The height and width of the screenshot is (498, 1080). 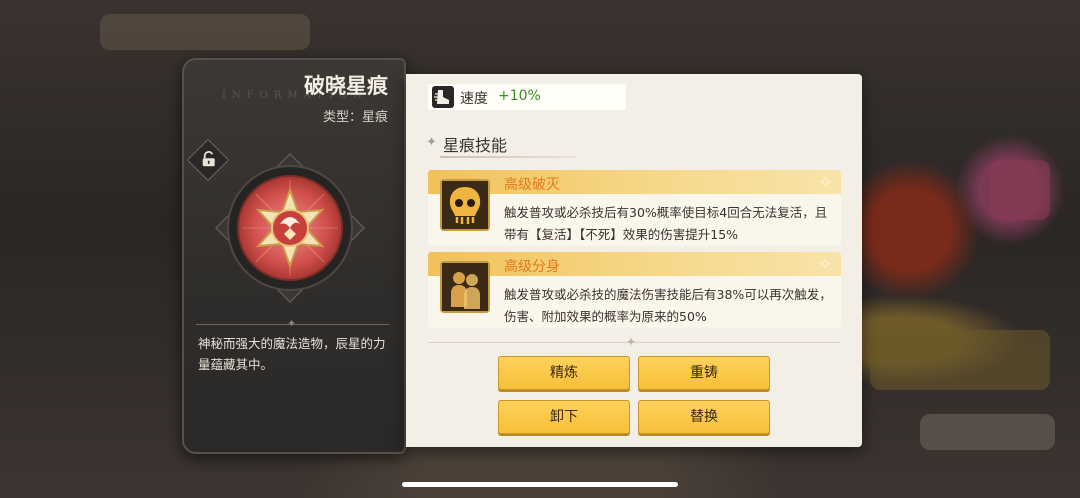 I want to click on recast-button: 重铸, so click(x=704, y=373).